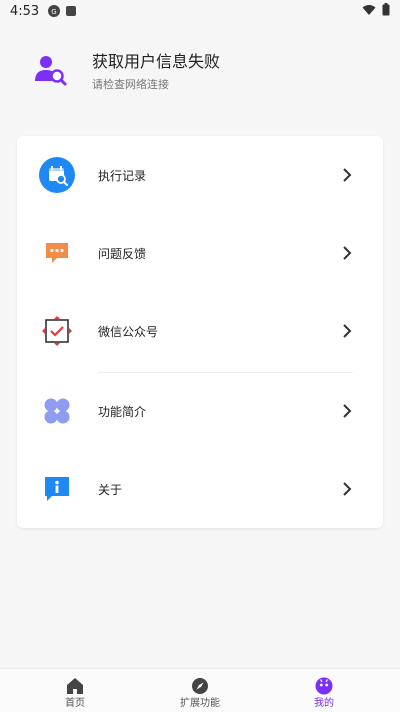 Image resolution: width=400 pixels, height=712 pixels. I want to click on tab-home: 首页, so click(75, 690).